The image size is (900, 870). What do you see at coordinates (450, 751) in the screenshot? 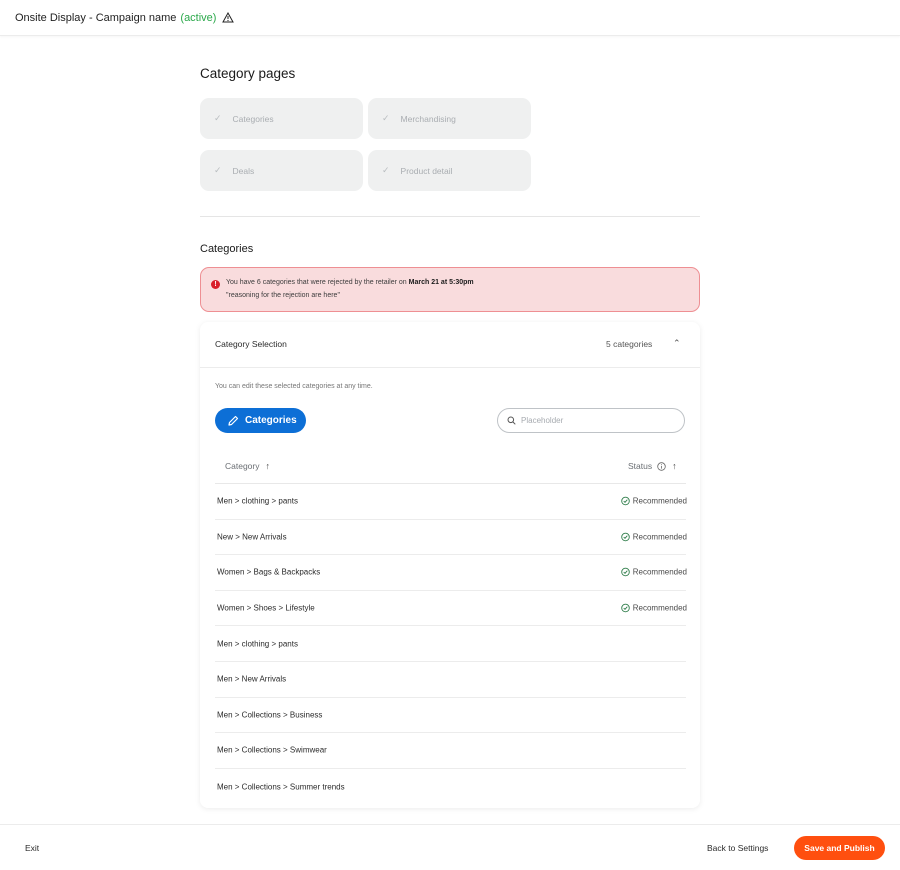
I see `table-row: Men > Collections > Swimwear` at bounding box center [450, 751].